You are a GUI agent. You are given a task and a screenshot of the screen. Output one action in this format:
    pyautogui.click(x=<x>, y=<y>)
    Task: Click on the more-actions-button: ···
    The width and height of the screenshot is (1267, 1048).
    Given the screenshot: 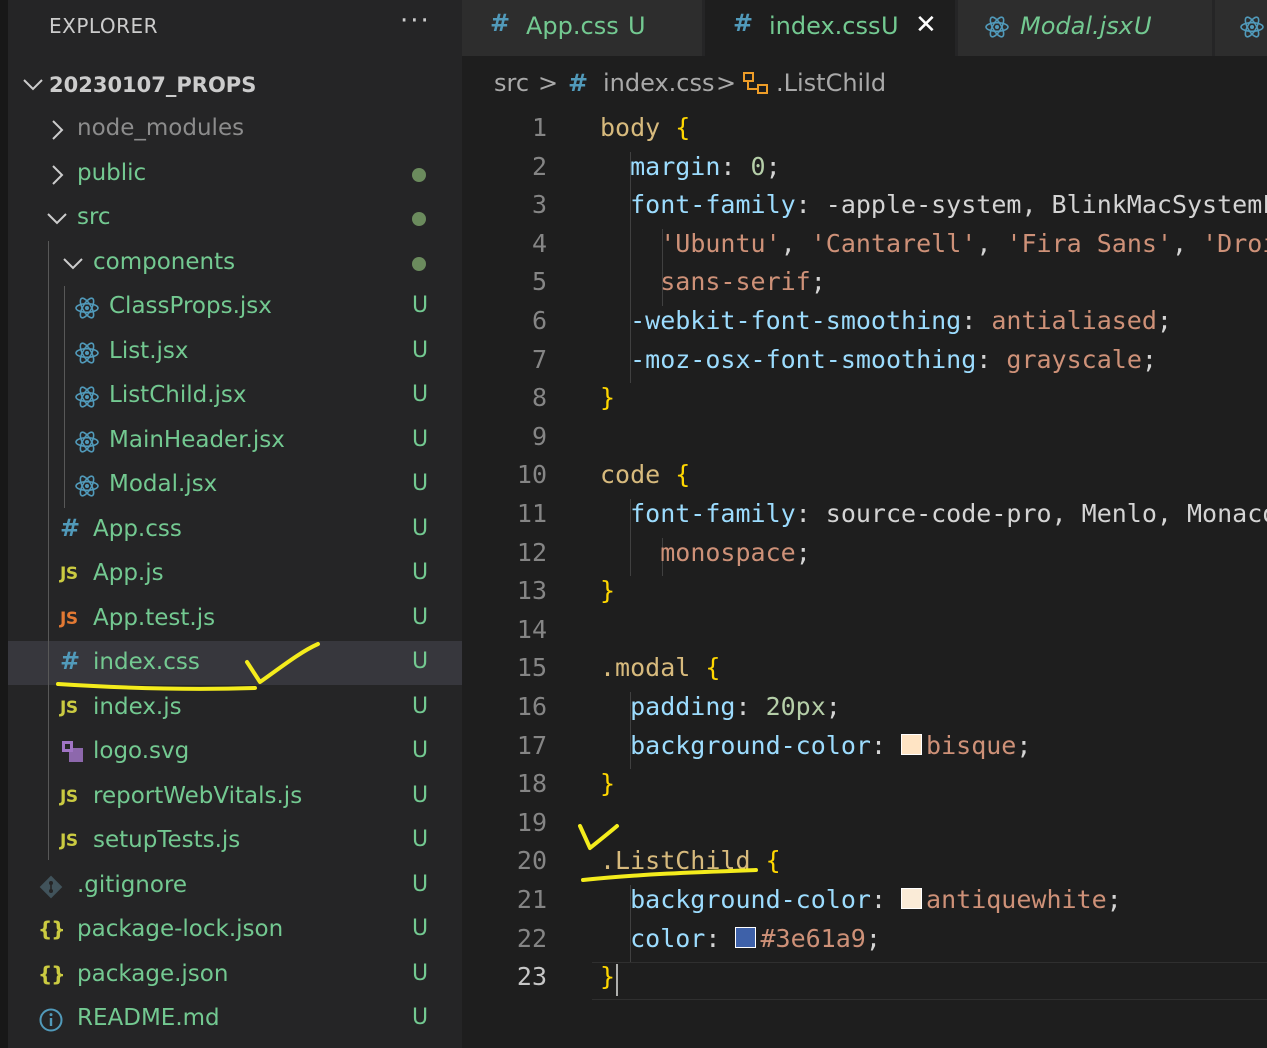 What is the action you would take?
    pyautogui.click(x=415, y=21)
    